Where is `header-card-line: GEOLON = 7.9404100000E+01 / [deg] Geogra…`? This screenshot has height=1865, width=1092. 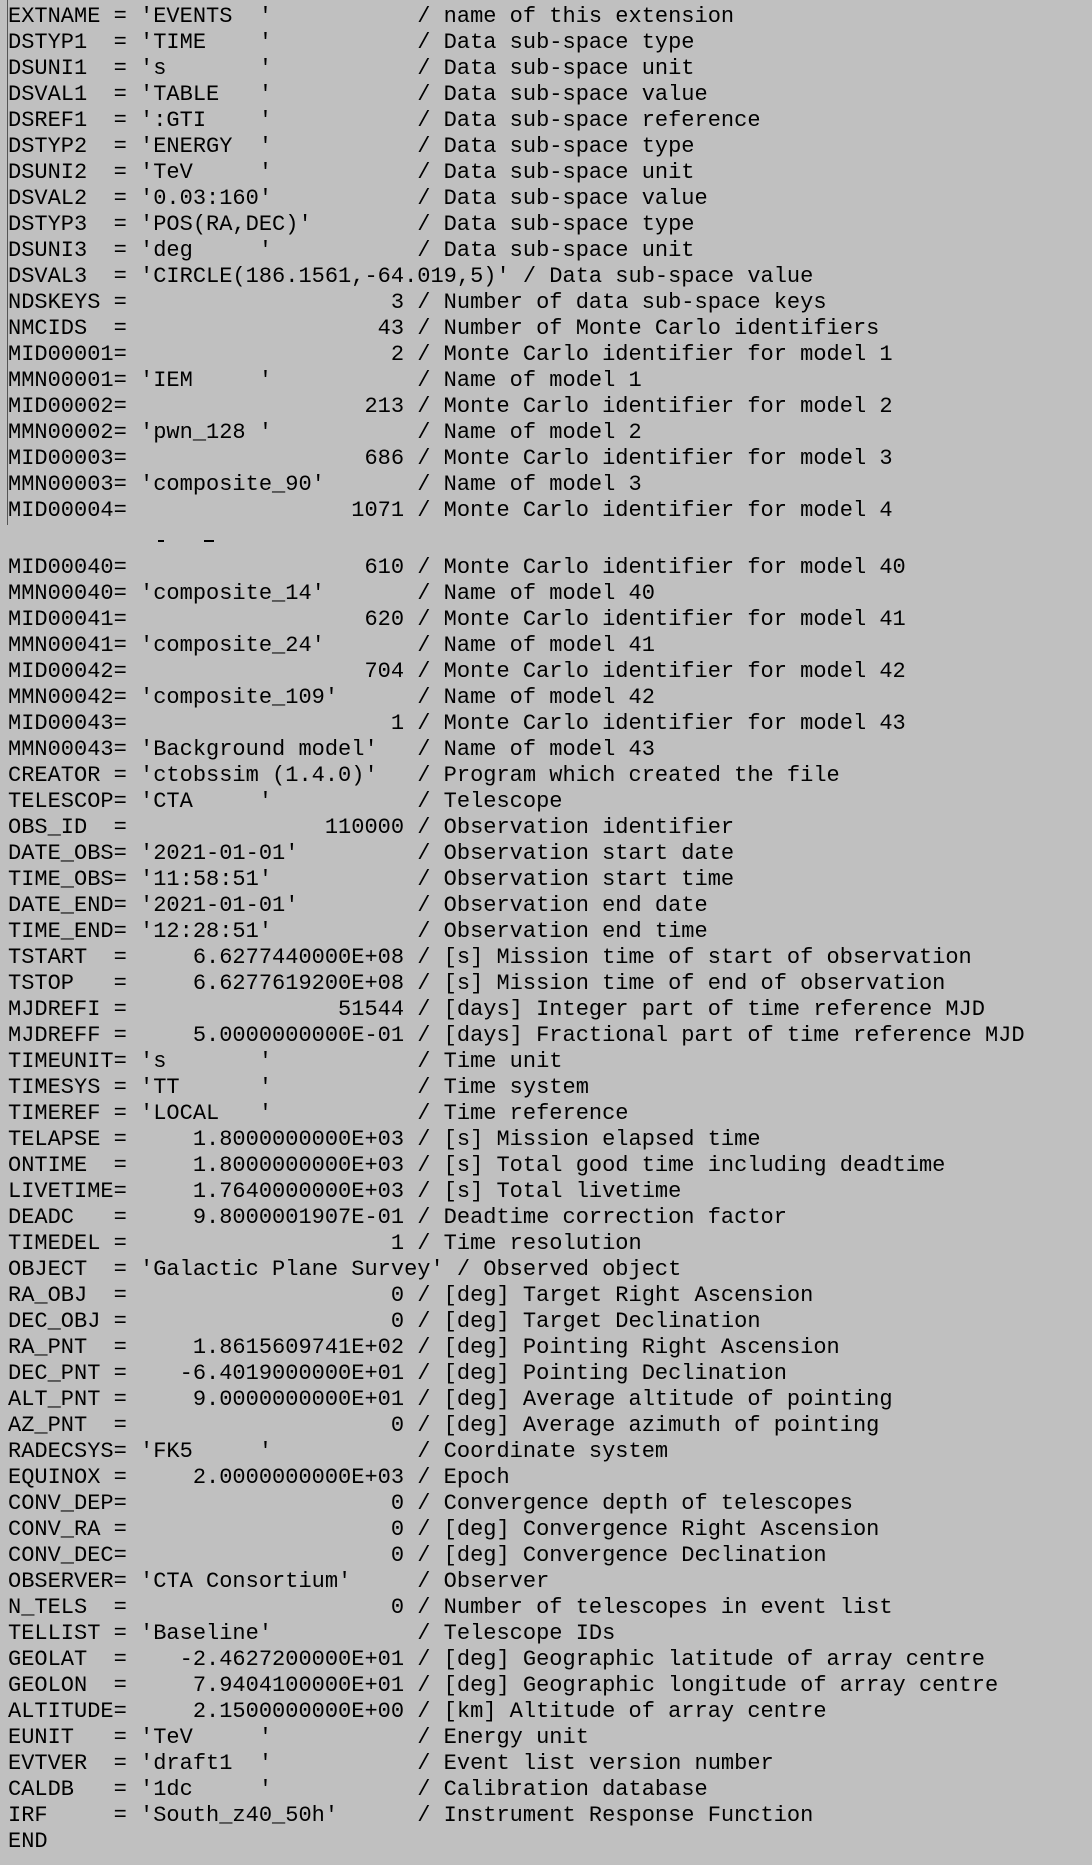
header-card-line: GEOLON = 7.9404100000E+01 / [deg] Geogra… is located at coordinates (503, 1685).